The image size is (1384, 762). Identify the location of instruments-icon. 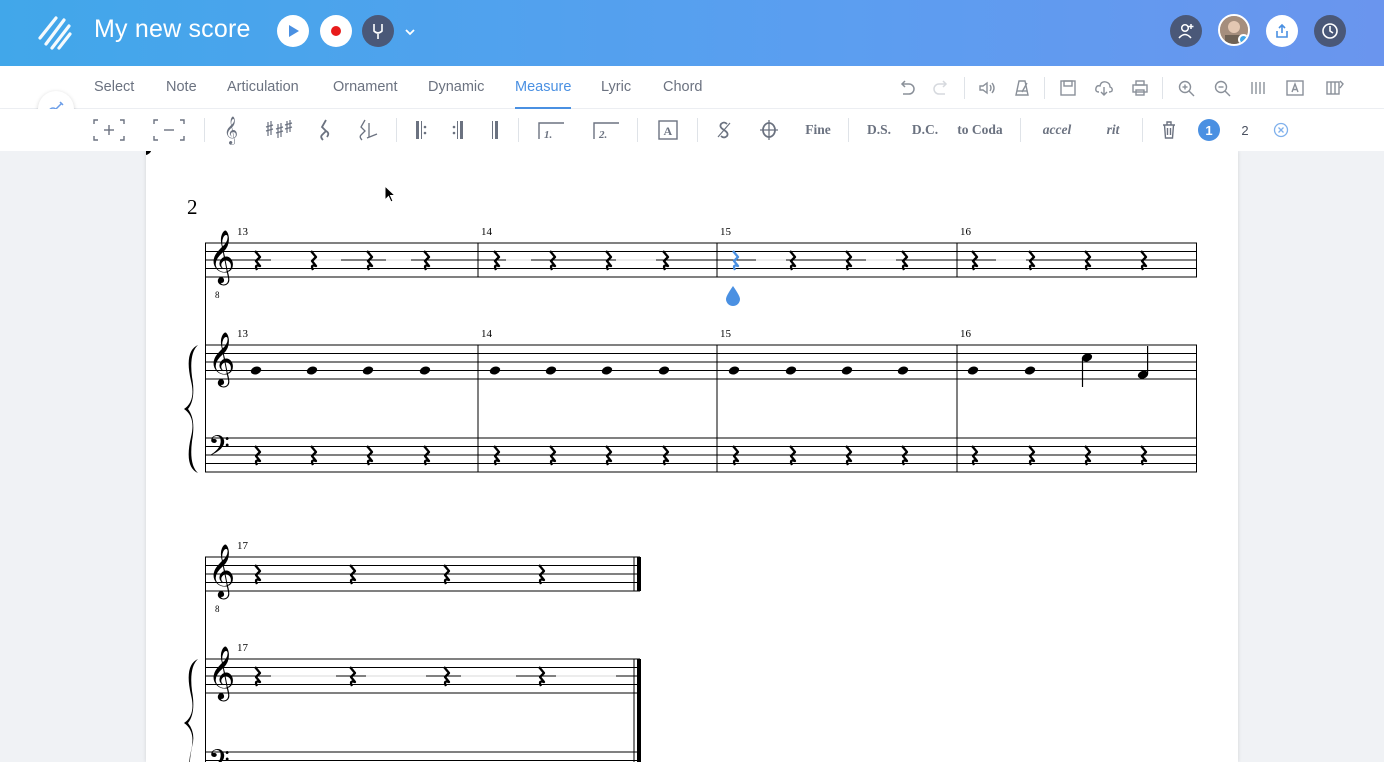
(1335, 88).